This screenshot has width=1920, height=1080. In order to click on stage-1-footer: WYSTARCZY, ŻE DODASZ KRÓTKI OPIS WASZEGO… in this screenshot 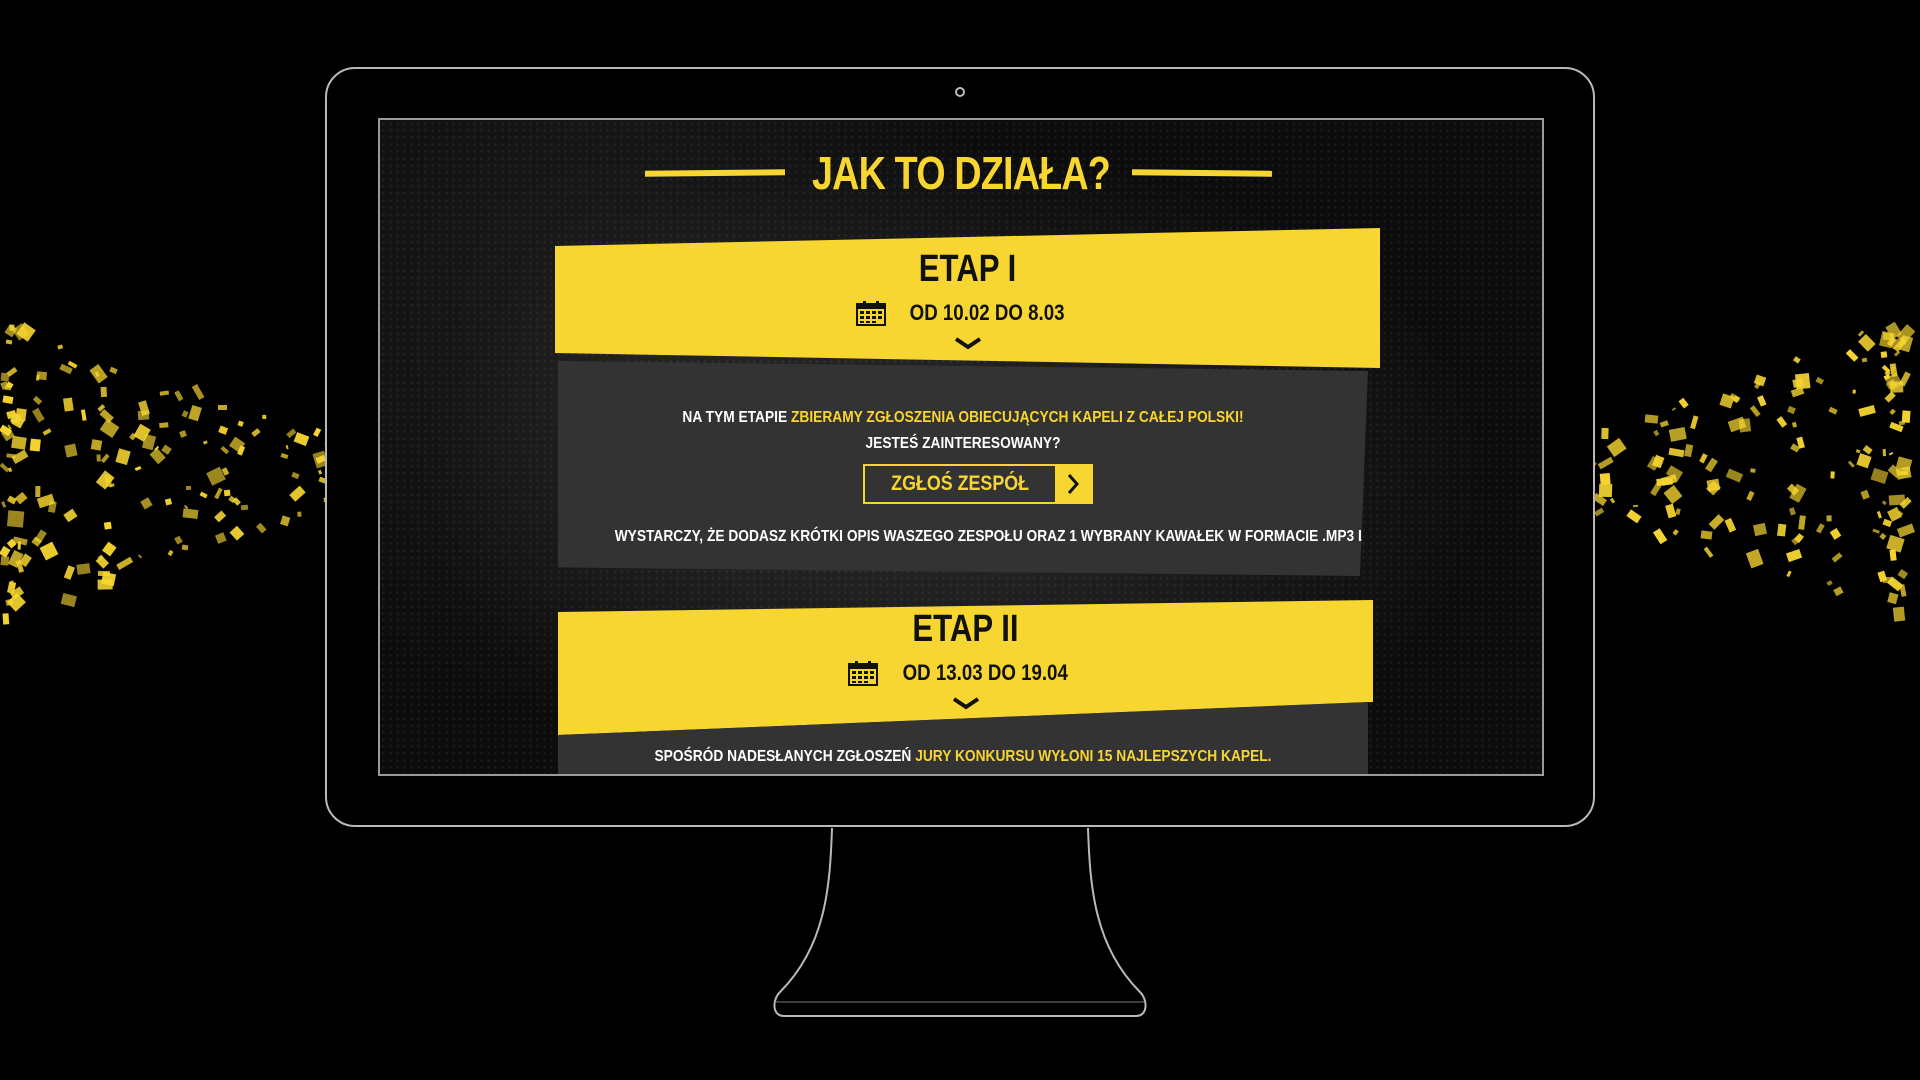, I will do `click(1020, 536)`.